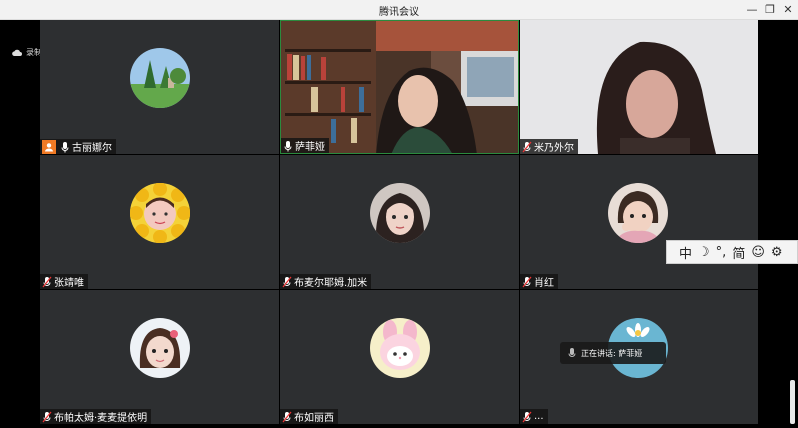 The image size is (798, 428). What do you see at coordinates (69, 283) in the screenshot?
I see `participant-name: 张靖唯` at bounding box center [69, 283].